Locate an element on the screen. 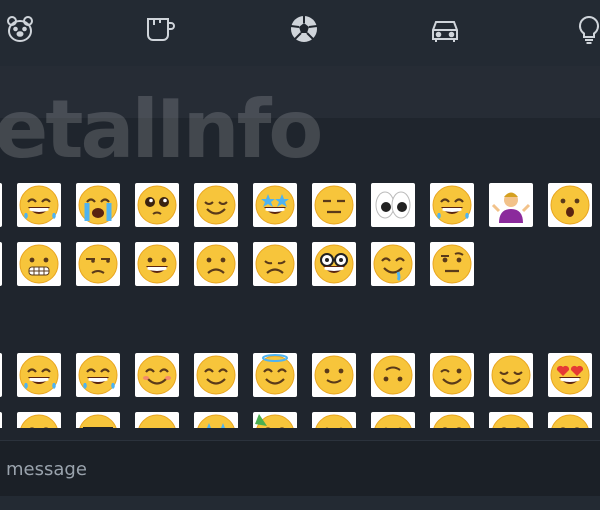 The height and width of the screenshot is (510, 600). message-input is located at coordinates (296, 469).